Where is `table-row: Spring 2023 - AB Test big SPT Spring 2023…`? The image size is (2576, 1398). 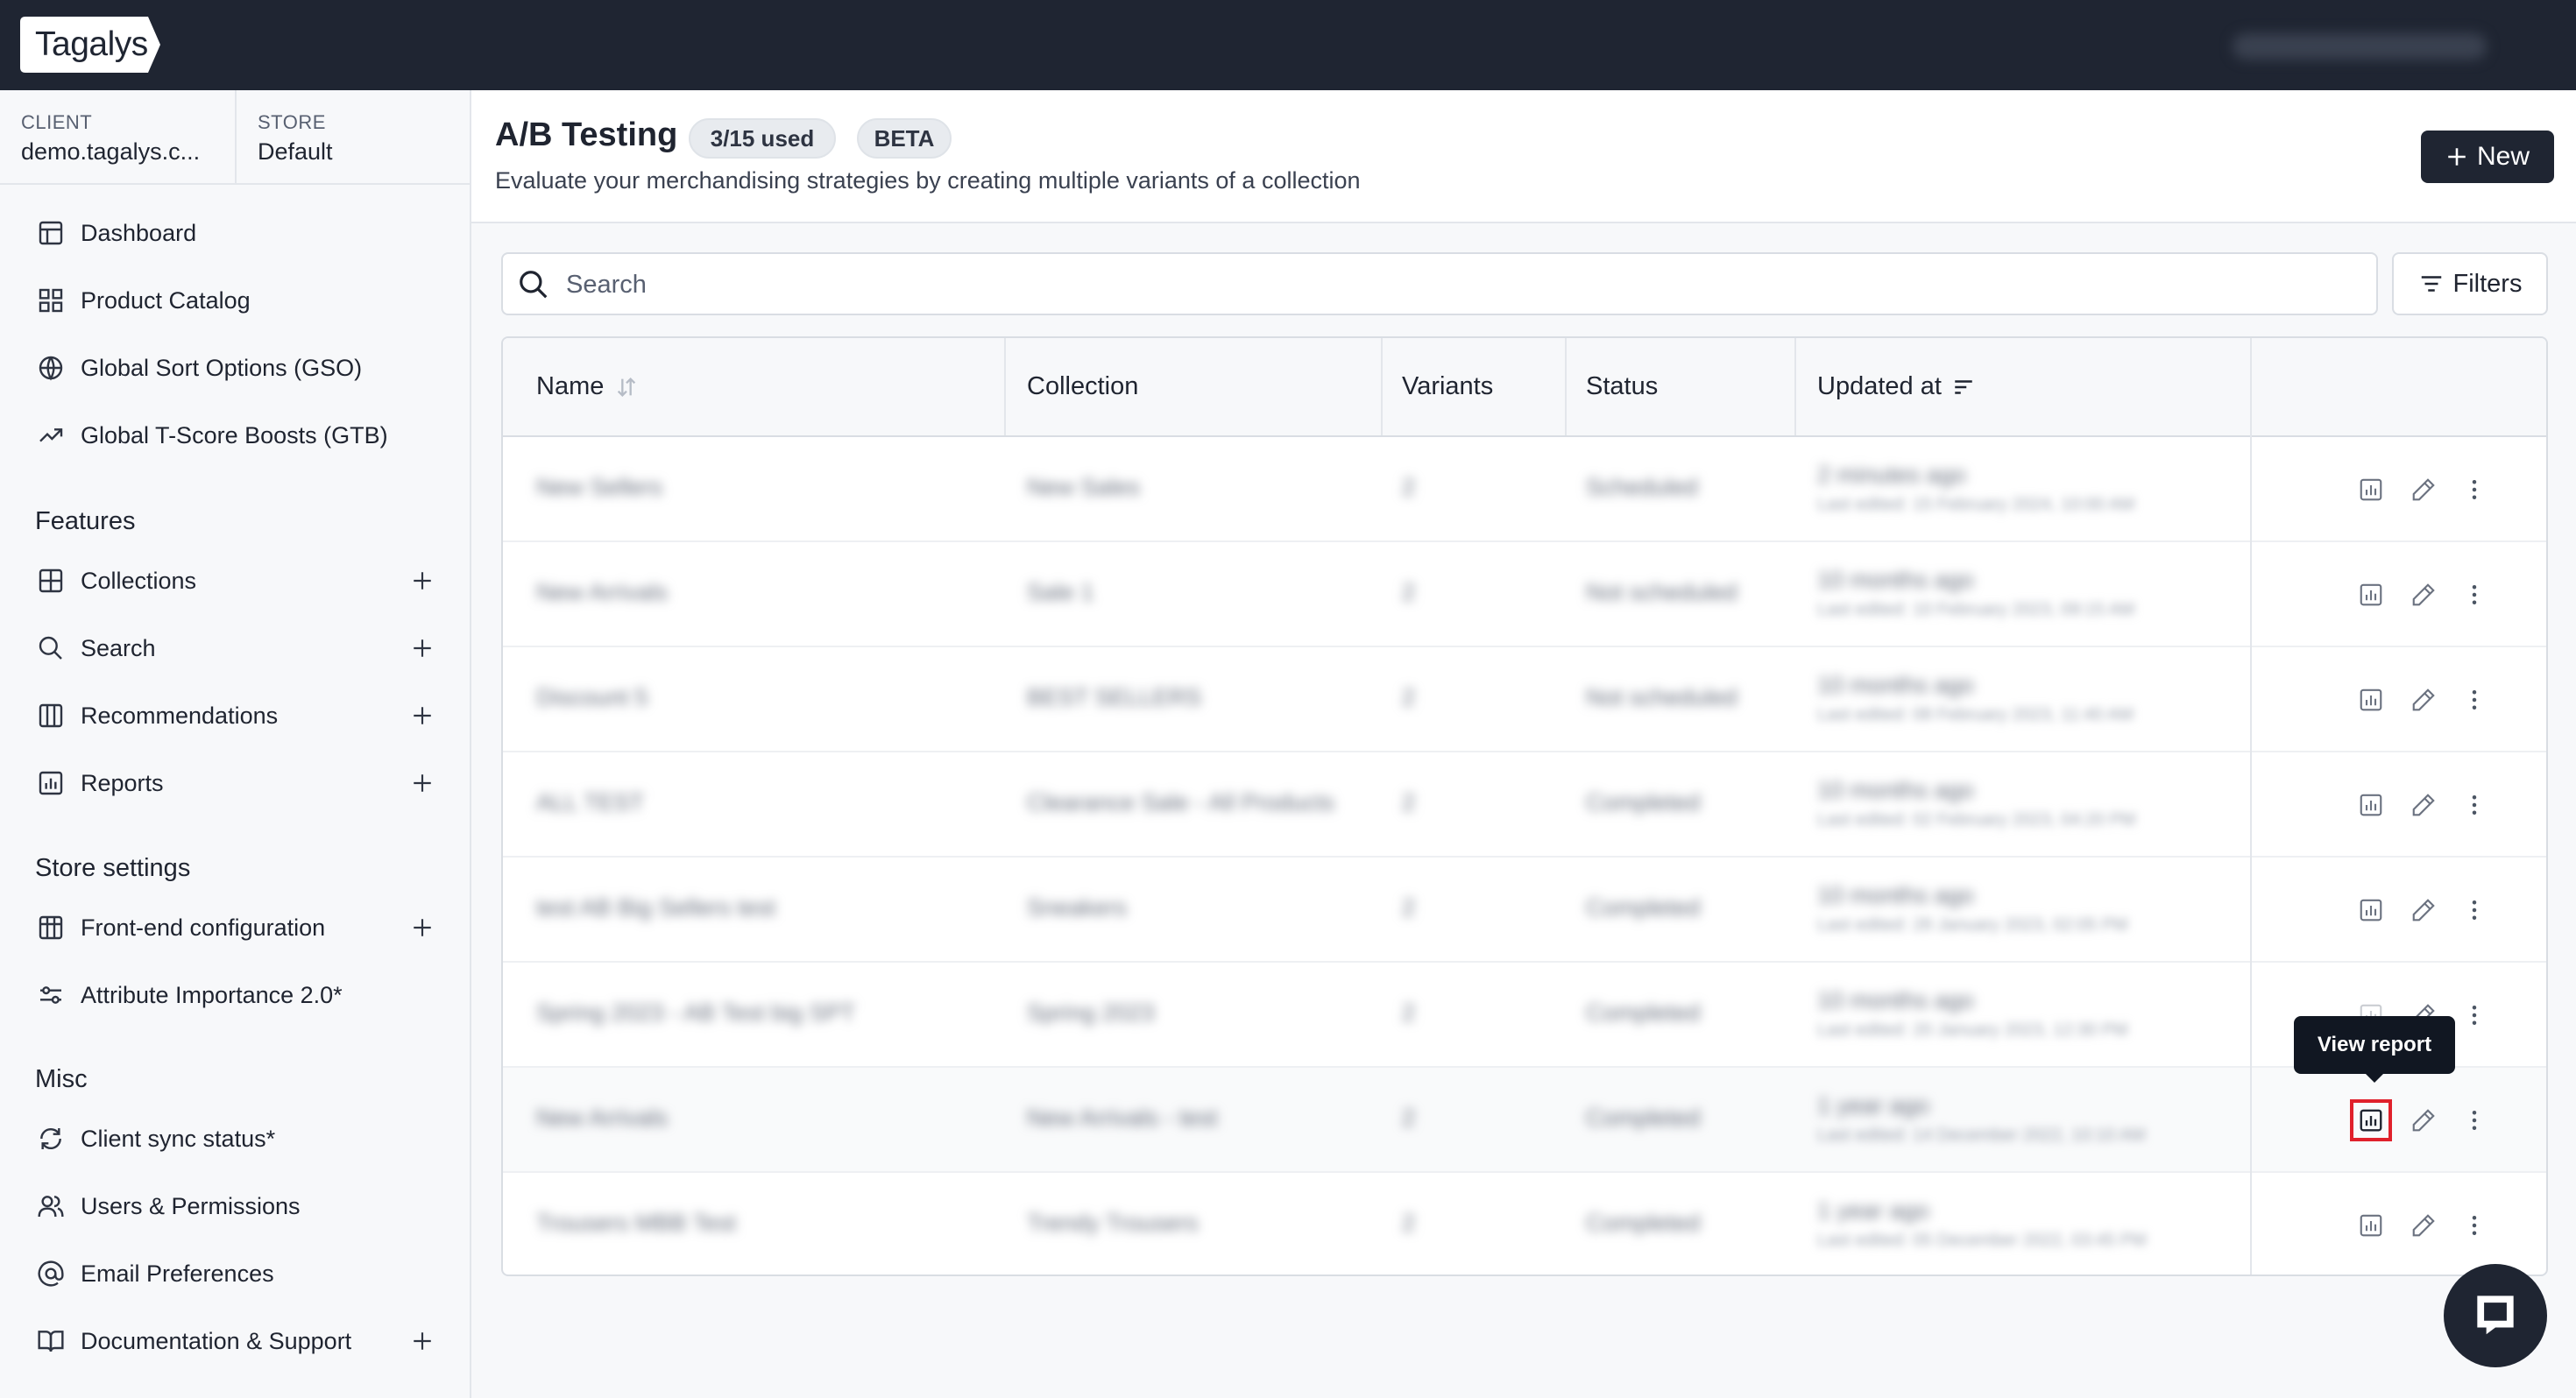 table-row: Spring 2023 - AB Test big SPT Spring 2023… is located at coordinates (1524, 1015).